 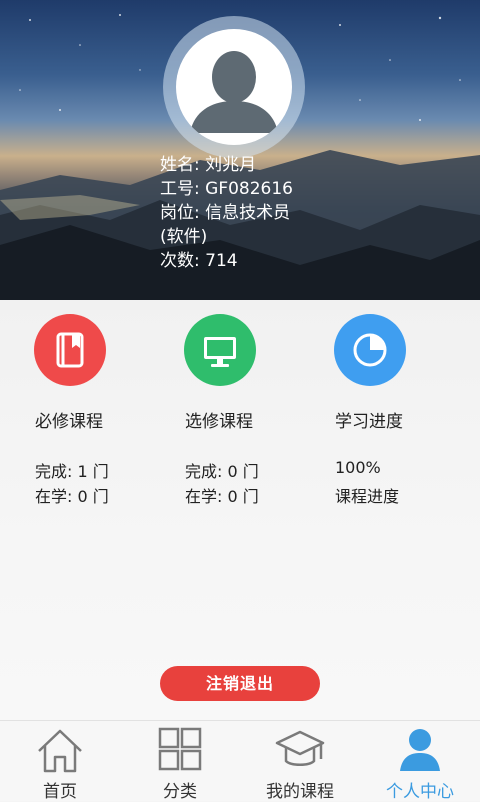 I want to click on logout-button: 注销退出, so click(x=240, y=683).